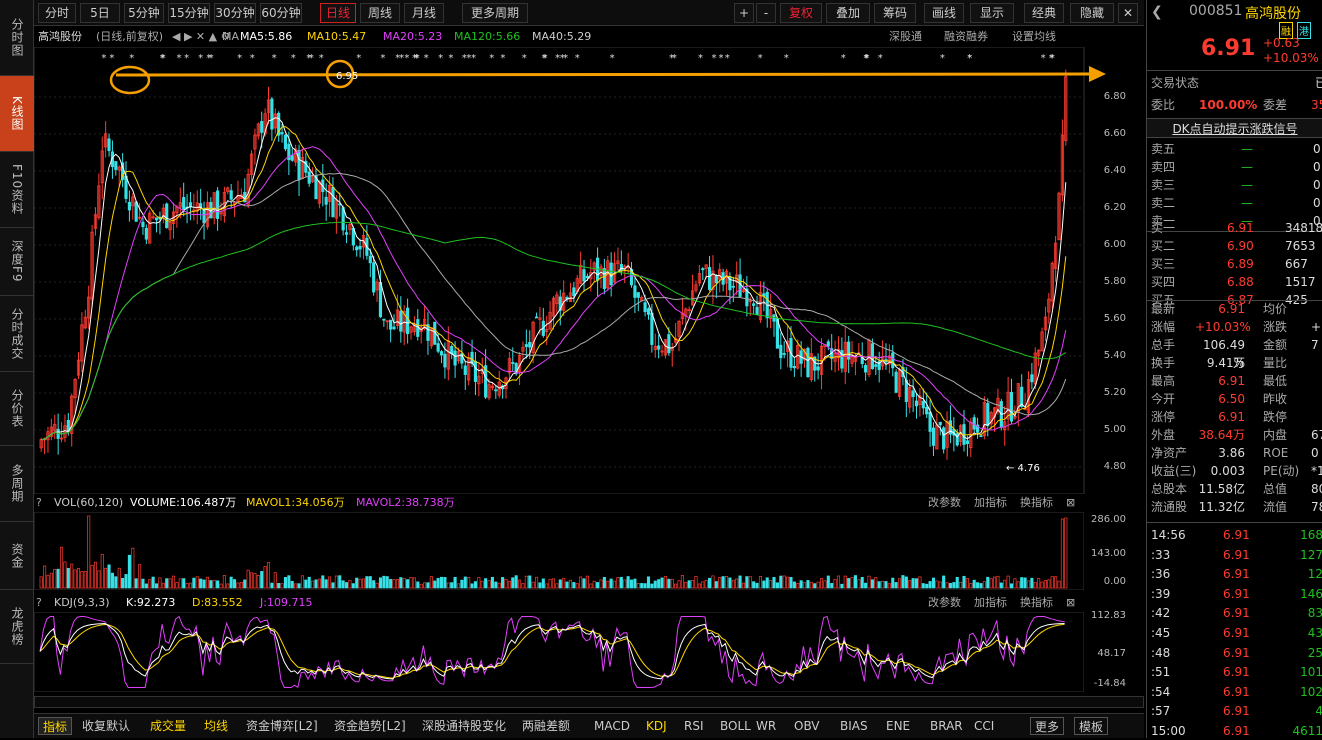 Image resolution: width=1322 pixels, height=740 pixels. I want to click on stat-value: +10.03%, so click(1223, 327).